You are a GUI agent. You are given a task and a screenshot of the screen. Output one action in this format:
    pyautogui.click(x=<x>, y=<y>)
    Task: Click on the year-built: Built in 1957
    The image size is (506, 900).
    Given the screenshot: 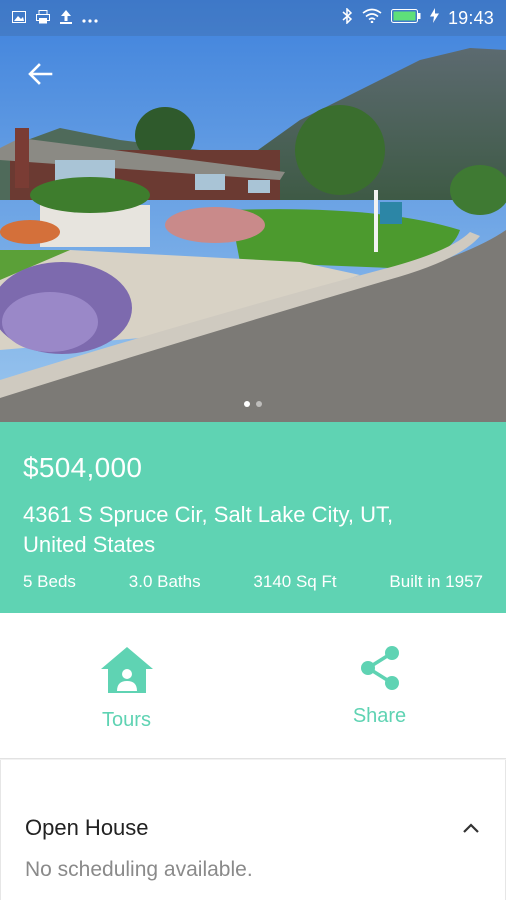 What is the action you would take?
    pyautogui.click(x=436, y=581)
    